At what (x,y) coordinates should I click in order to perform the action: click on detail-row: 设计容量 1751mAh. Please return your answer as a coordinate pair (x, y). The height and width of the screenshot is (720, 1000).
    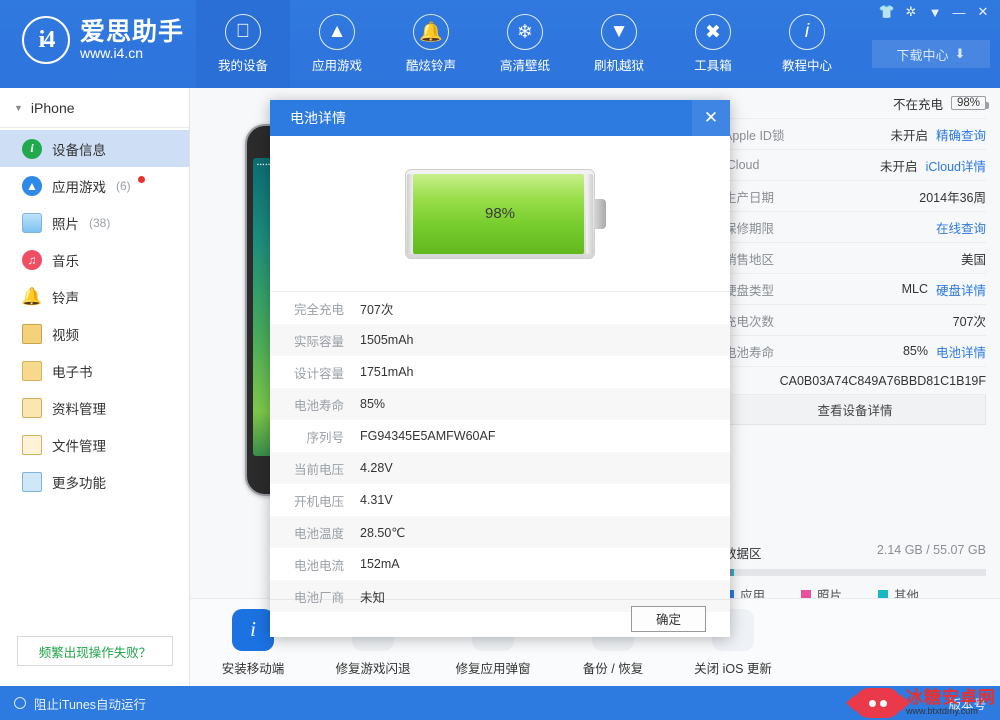
    Looking at the image, I should click on (500, 372).